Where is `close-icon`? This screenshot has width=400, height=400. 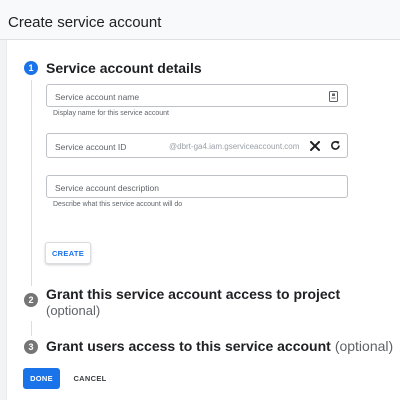 close-icon is located at coordinates (315, 146).